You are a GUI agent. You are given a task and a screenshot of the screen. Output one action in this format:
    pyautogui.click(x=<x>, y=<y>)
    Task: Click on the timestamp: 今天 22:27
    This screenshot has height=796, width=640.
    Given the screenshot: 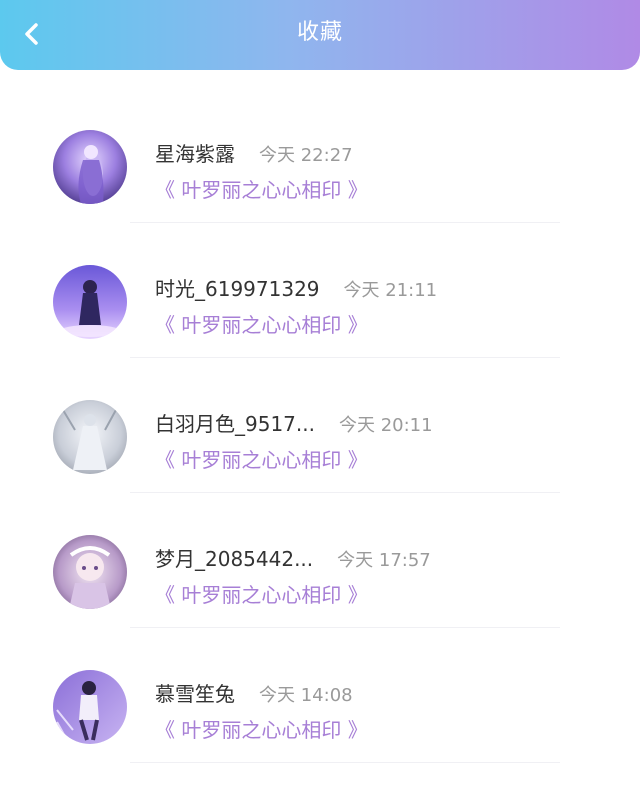 What is the action you would take?
    pyautogui.click(x=306, y=155)
    